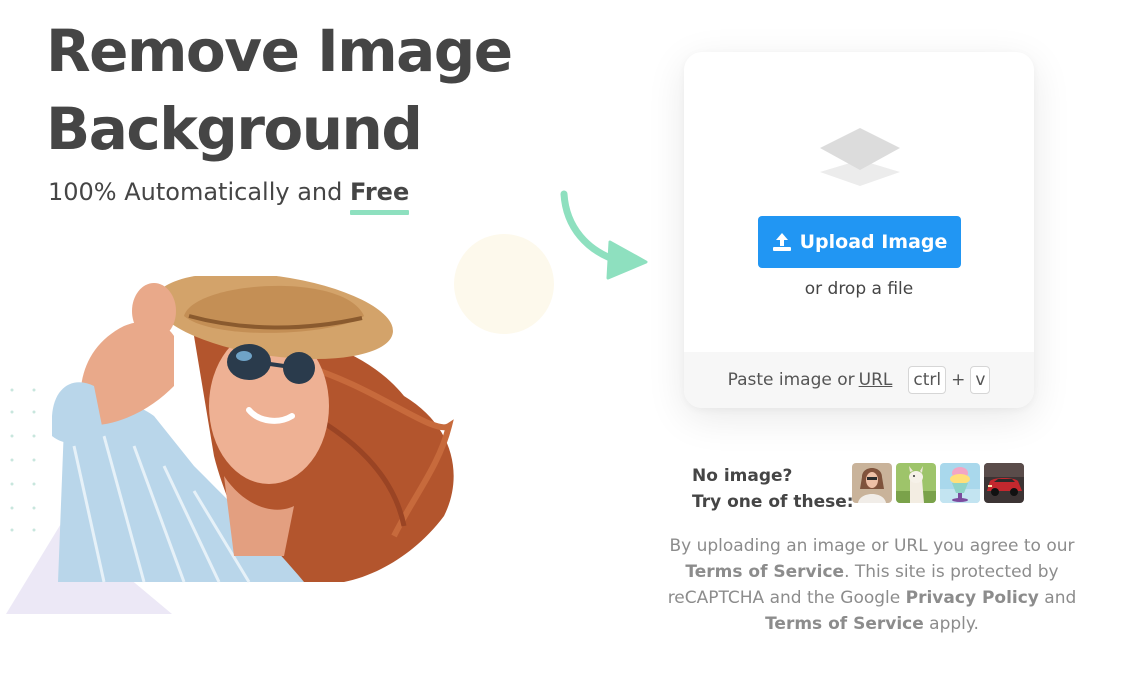  I want to click on subtitle-text: 100% Automatically and, so click(199, 192).